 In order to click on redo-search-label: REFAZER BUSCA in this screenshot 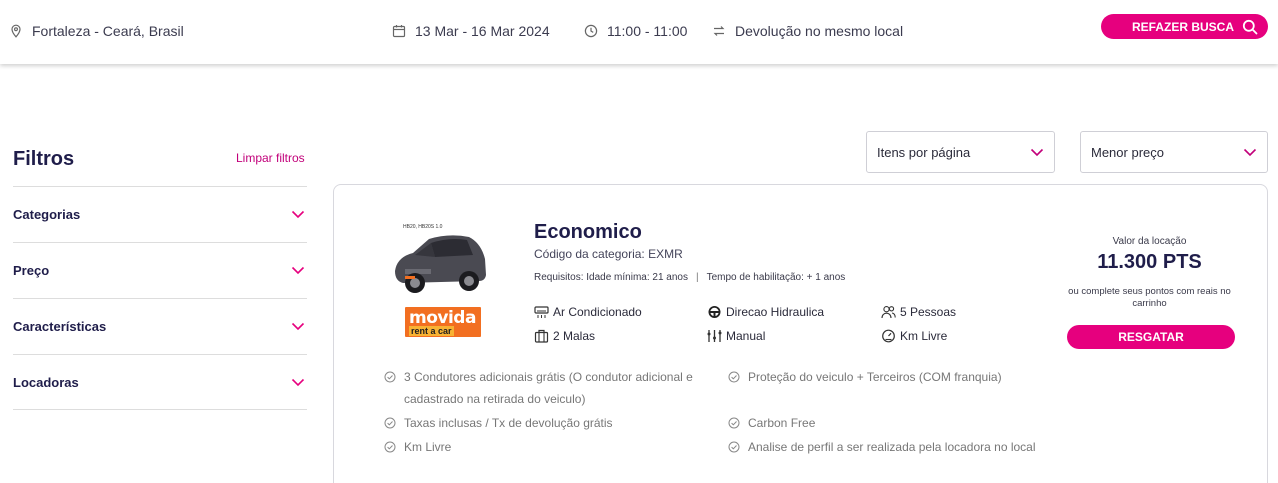, I will do `click(1182, 26)`.